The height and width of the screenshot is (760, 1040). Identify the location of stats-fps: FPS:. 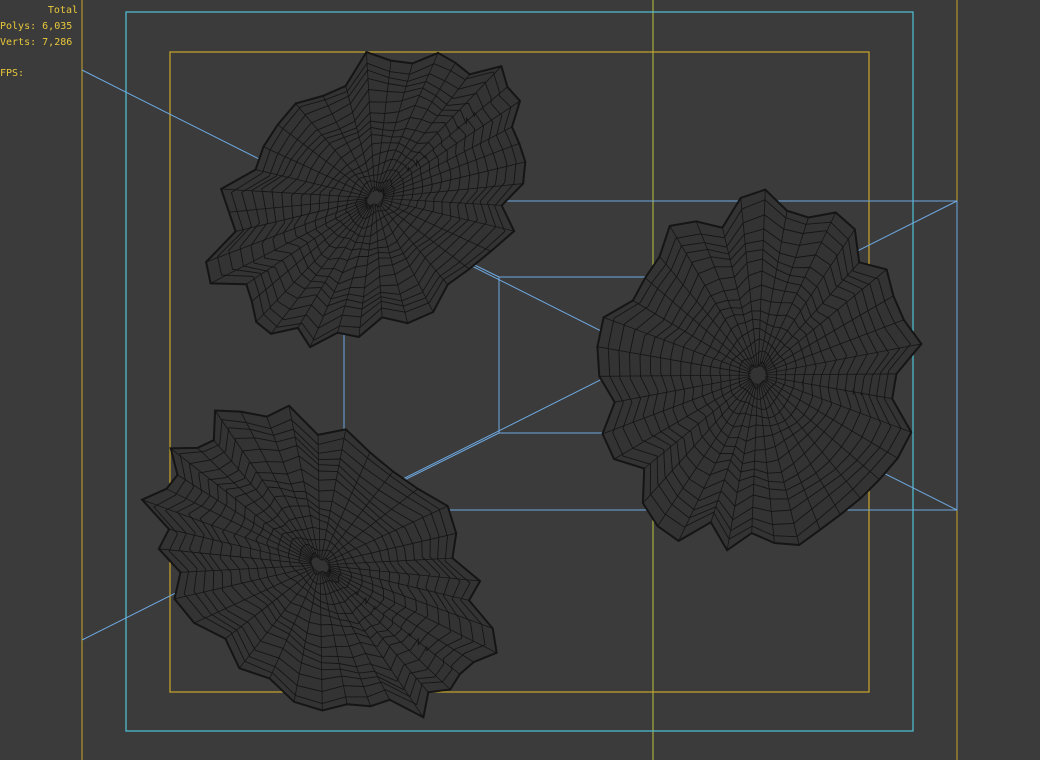
(39, 74).